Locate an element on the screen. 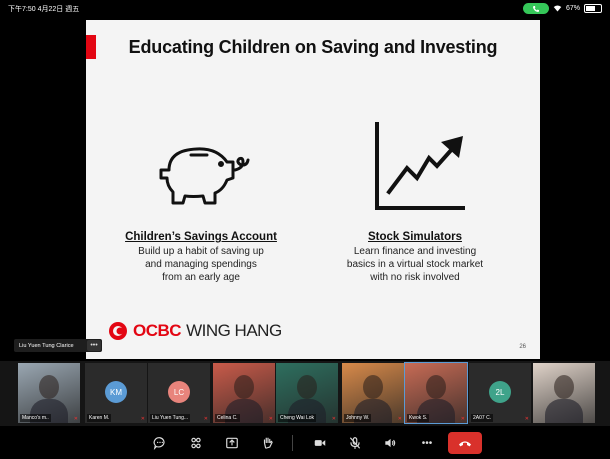 The width and height of the screenshot is (610, 459). participant-name: Cheng Wai Lok is located at coordinates (297, 418).